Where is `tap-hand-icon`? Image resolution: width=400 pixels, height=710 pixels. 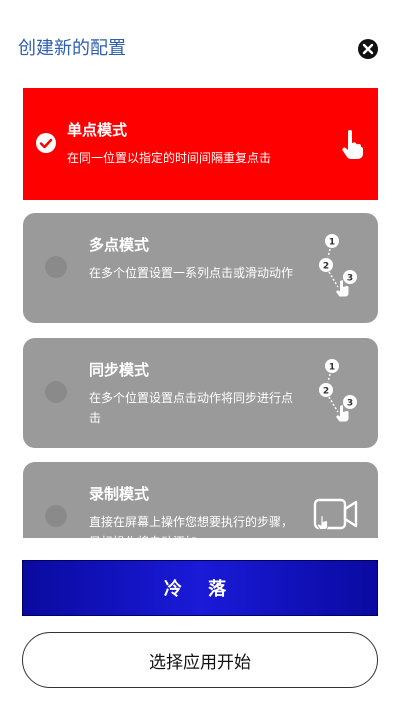 tap-hand-icon is located at coordinates (352, 144).